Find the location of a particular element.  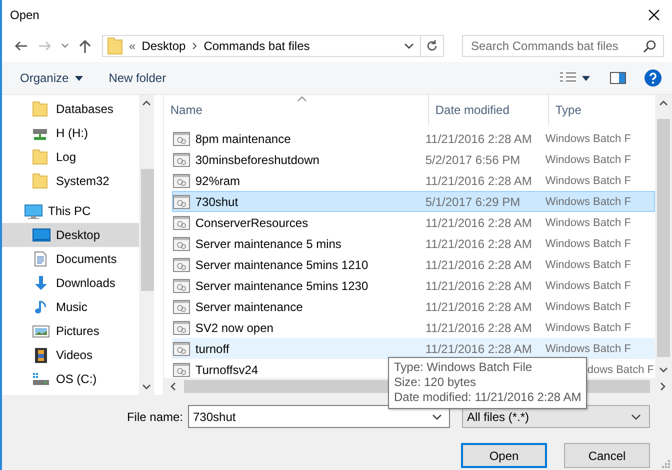

tooltip-text: Date modified: 11/21/2016 2:28 AM is located at coordinates (487, 397).